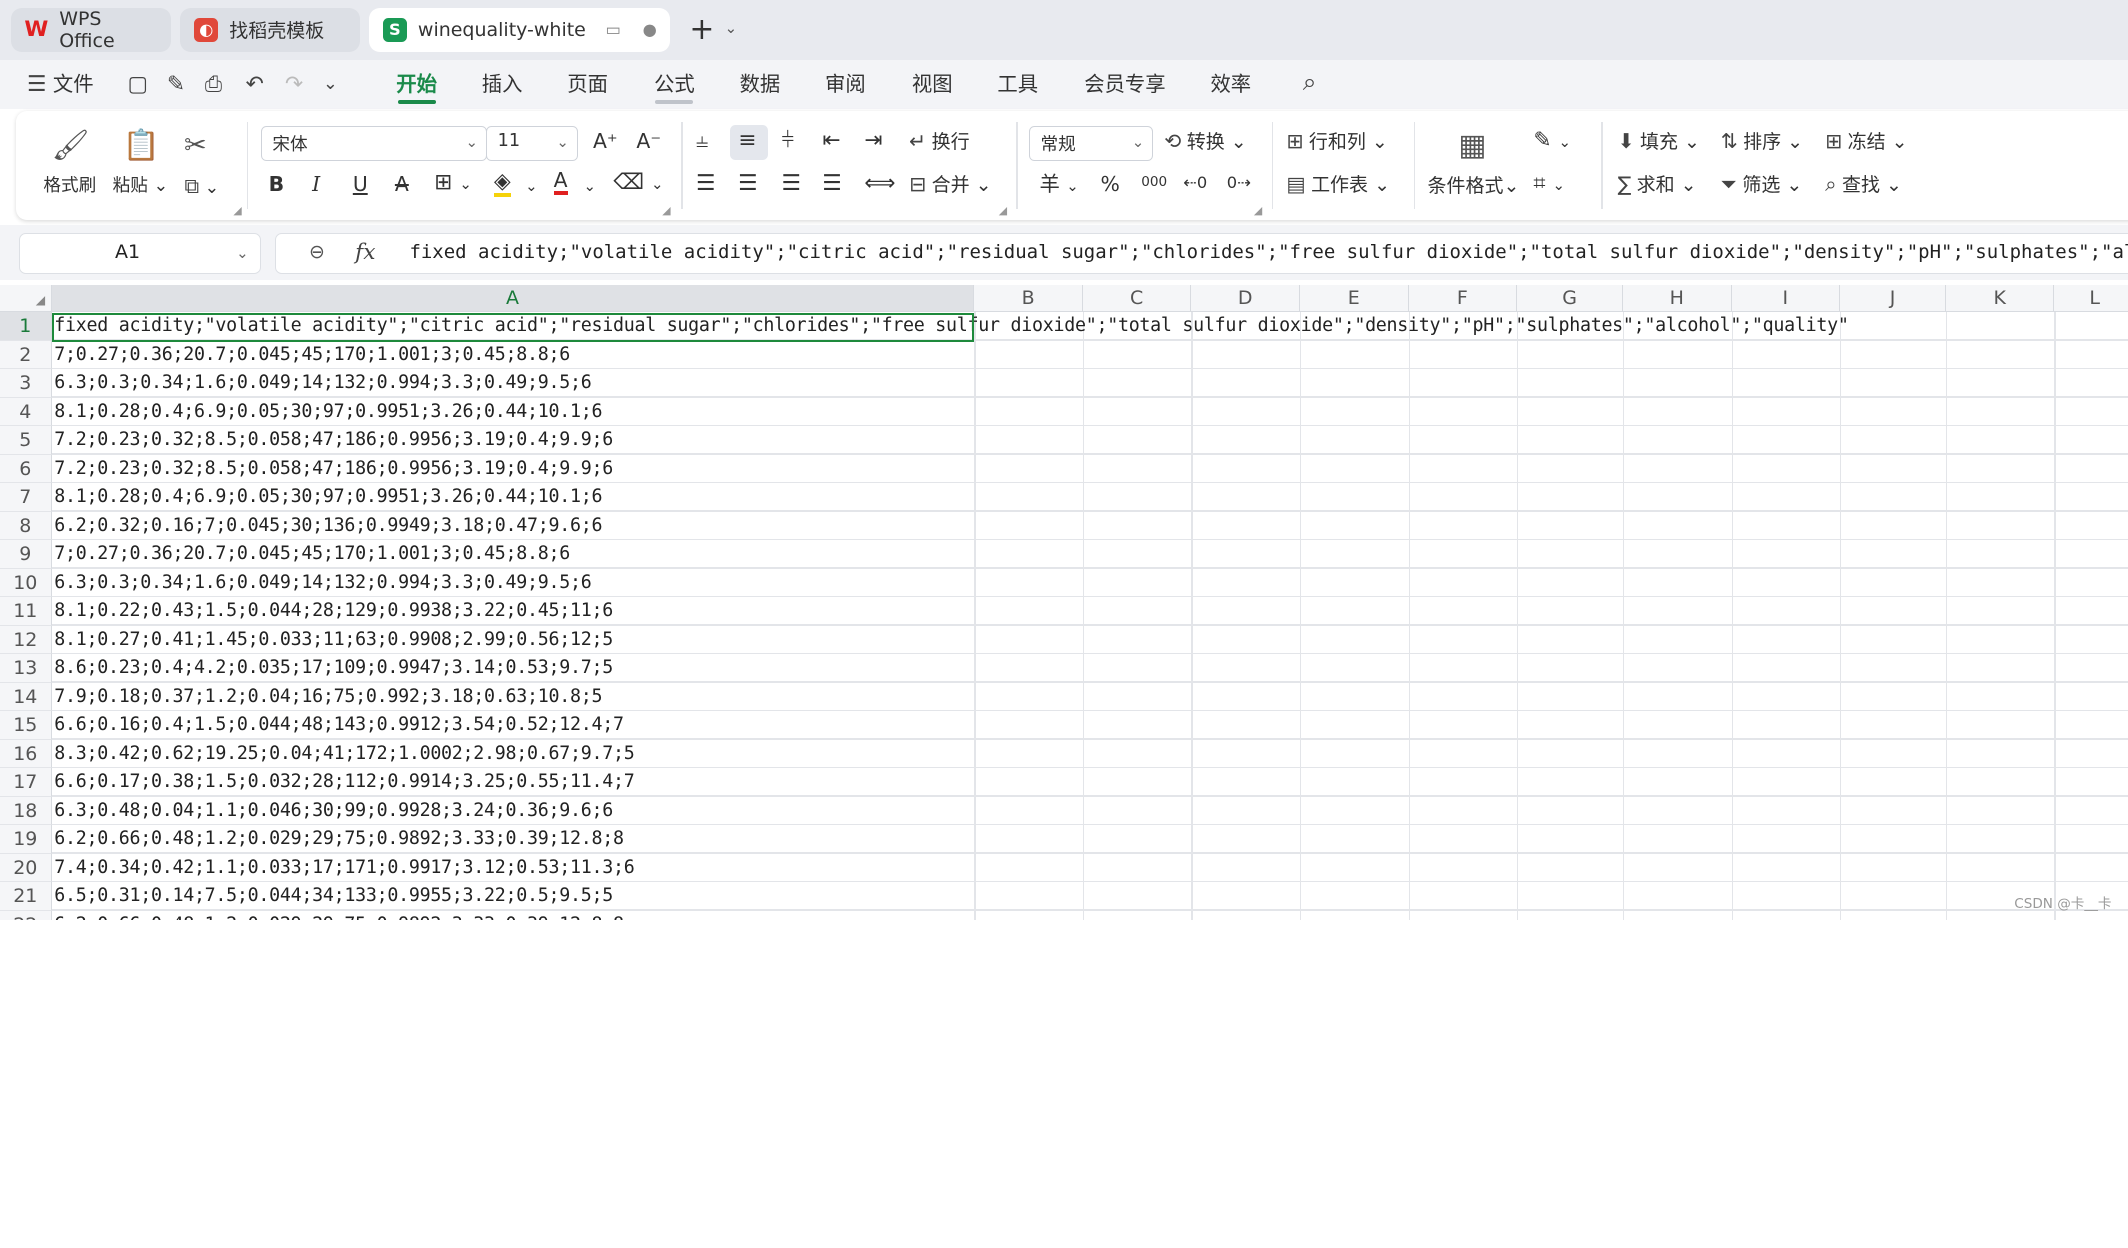 The image size is (2128, 1248). I want to click on wrap-text-button: ↵ 换行, so click(939, 141).